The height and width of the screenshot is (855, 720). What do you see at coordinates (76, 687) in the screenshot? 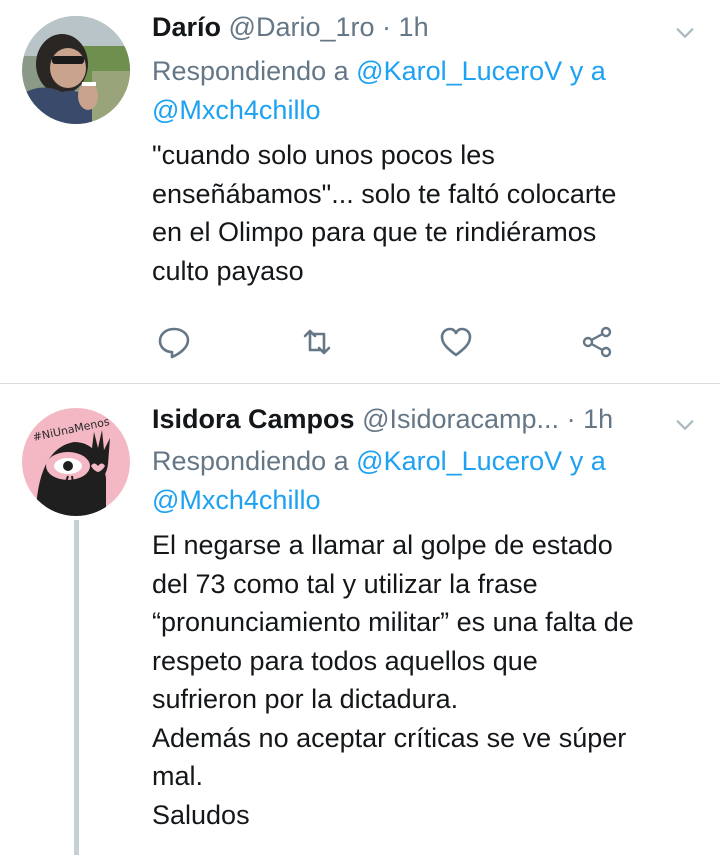
I see `thread-line` at bounding box center [76, 687].